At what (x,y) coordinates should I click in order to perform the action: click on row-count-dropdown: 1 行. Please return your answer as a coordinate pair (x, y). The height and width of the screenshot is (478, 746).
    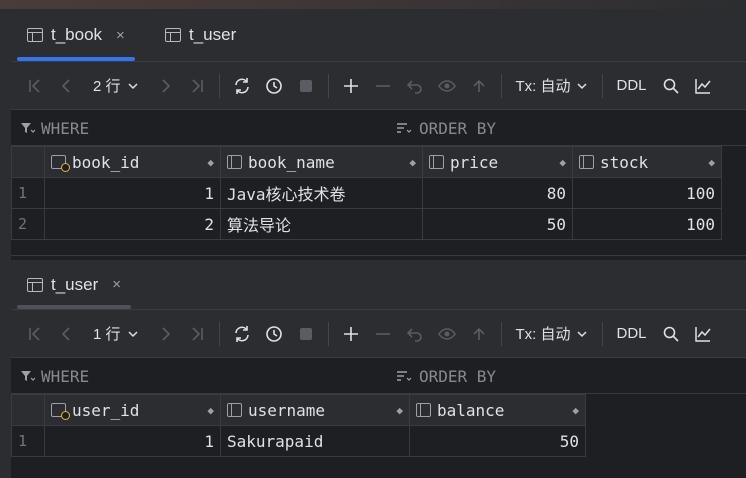
    Looking at the image, I should click on (116, 333).